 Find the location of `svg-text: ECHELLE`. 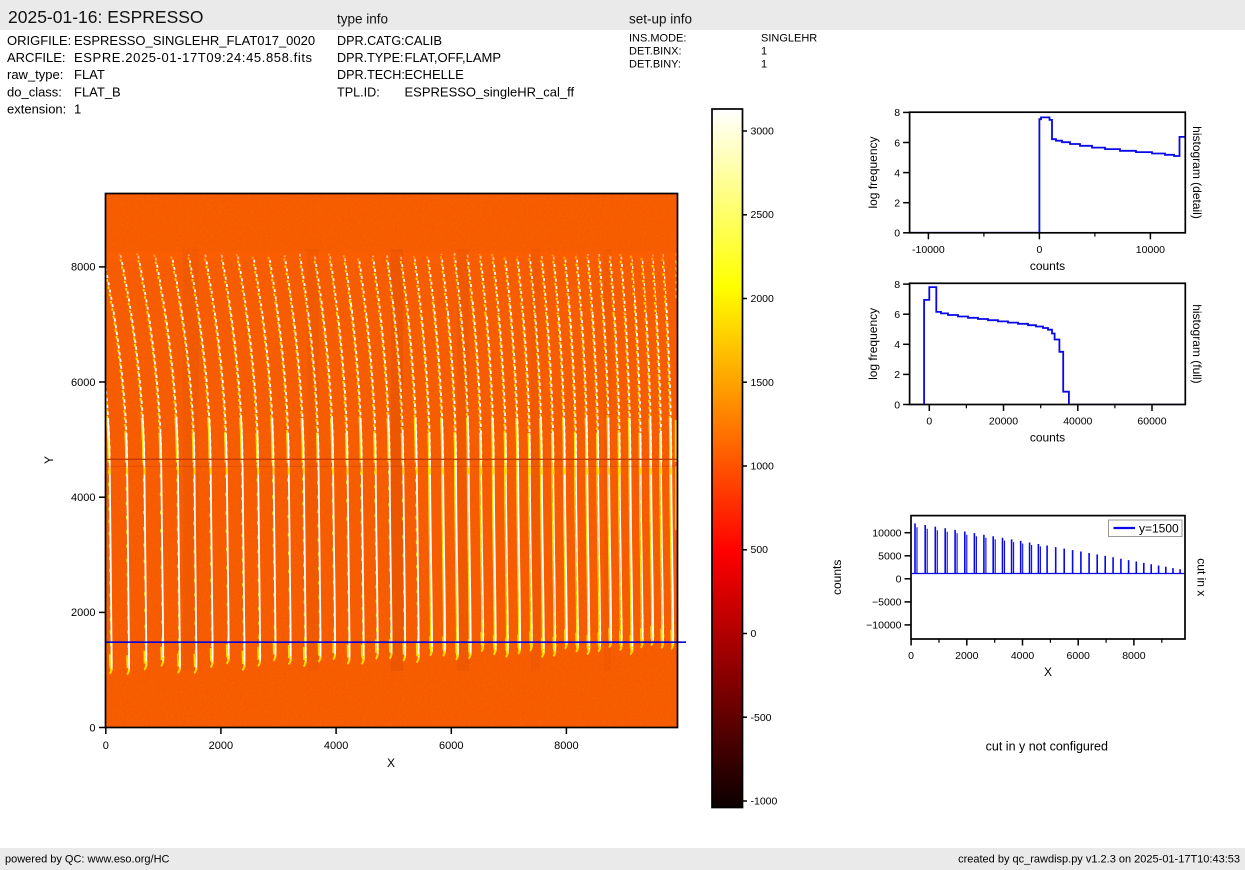

svg-text: ECHELLE is located at coordinates (435, 74).